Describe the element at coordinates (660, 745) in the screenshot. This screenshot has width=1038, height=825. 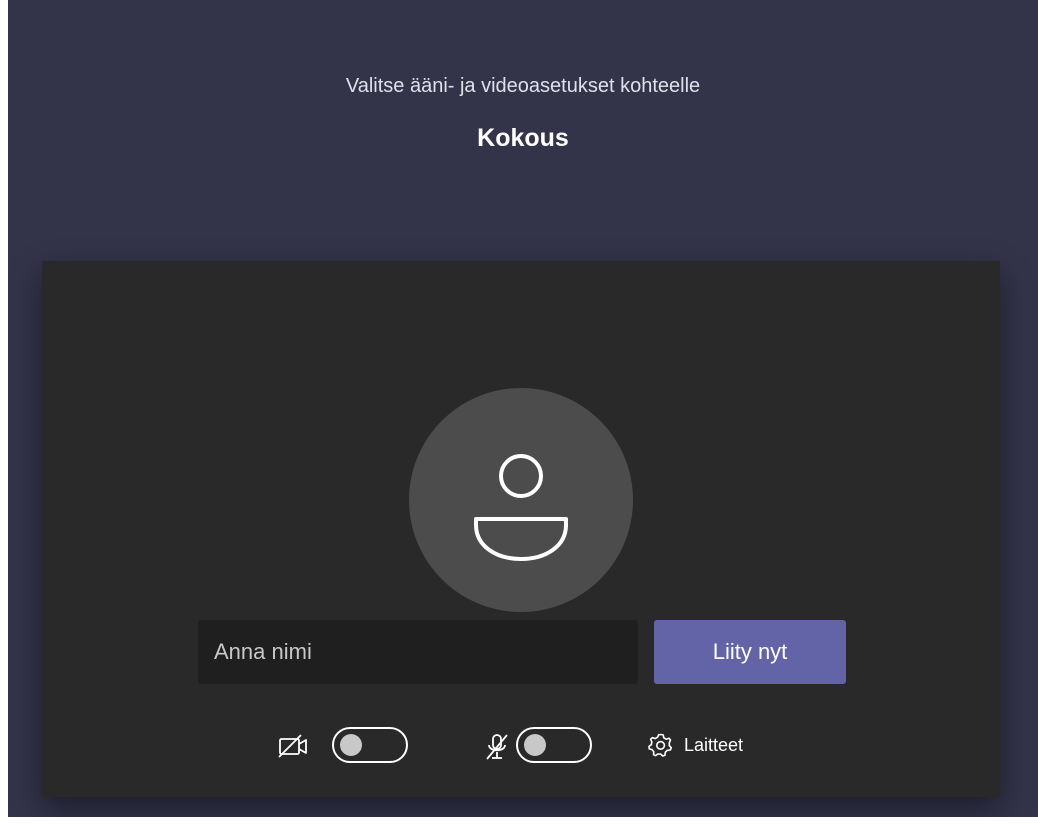
I see `gear-icon` at that location.